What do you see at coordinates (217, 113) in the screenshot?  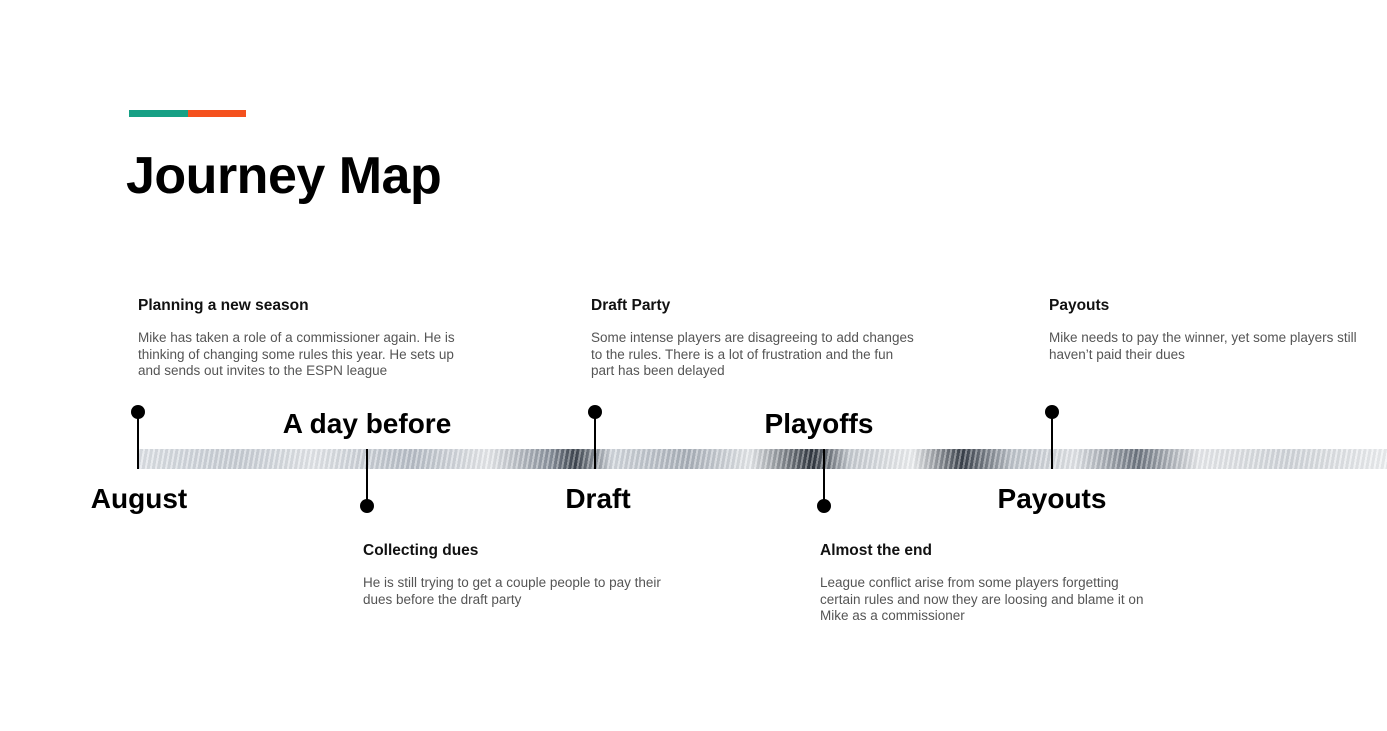 I see `title-accent-orange` at bounding box center [217, 113].